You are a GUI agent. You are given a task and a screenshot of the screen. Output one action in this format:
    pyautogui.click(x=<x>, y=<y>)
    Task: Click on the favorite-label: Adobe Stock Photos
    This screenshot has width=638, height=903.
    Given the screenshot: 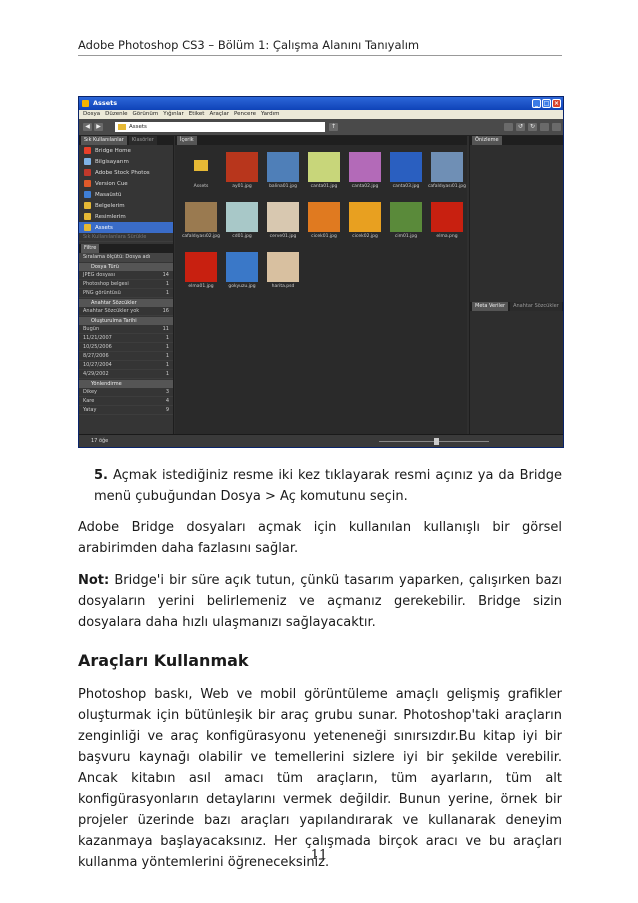 What is the action you would take?
    pyautogui.click(x=122, y=172)
    